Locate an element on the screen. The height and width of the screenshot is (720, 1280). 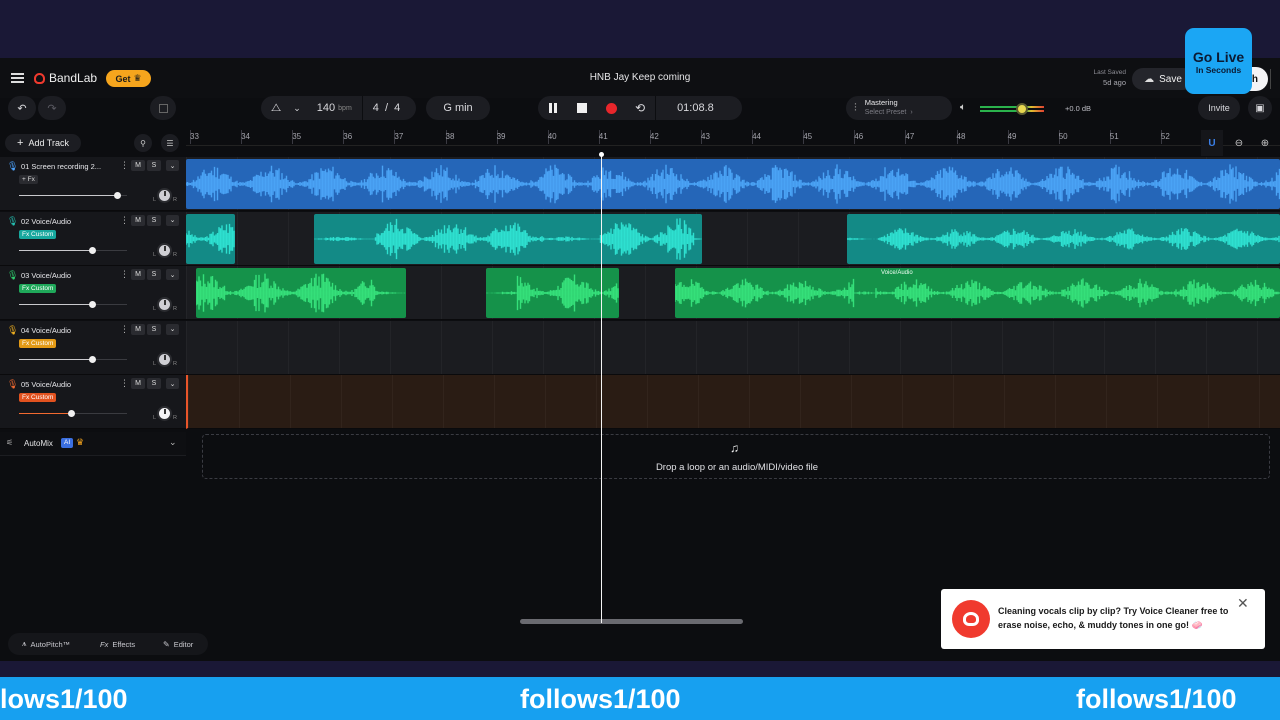
editor-button: ✎ Editor is located at coordinates (178, 644).